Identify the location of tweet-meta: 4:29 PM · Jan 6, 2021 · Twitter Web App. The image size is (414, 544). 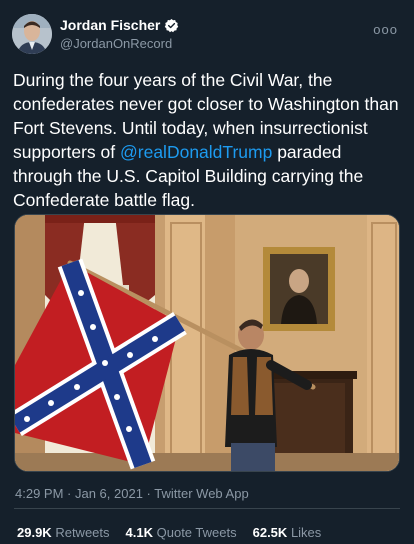
(132, 493).